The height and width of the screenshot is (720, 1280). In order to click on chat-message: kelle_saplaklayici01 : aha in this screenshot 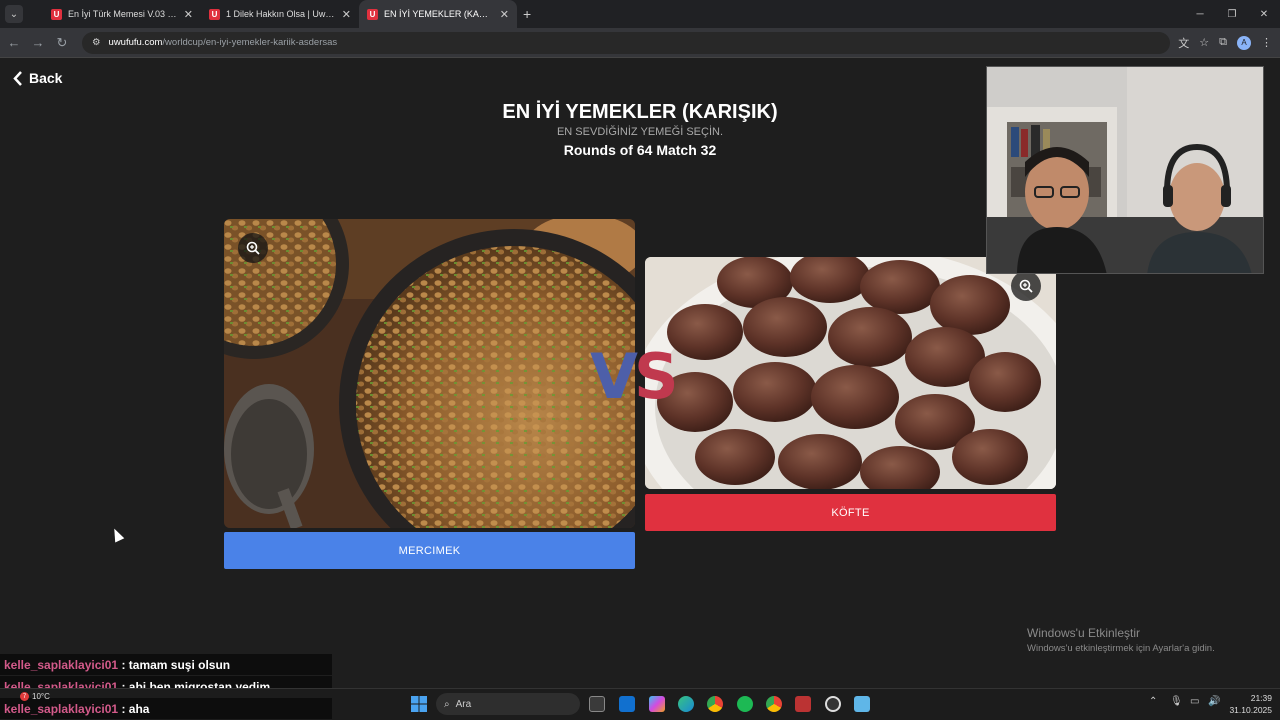, I will do `click(166, 708)`.